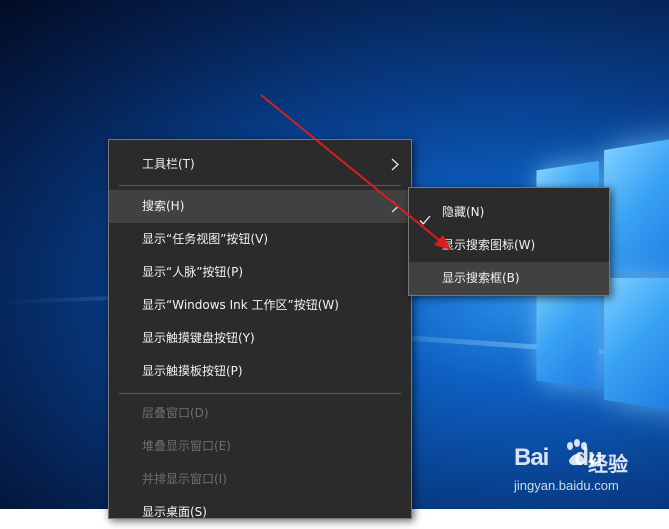 The height and width of the screenshot is (529, 669). What do you see at coordinates (163, 206) in the screenshot?
I see `menu-item-label: 搜索(H)` at bounding box center [163, 206].